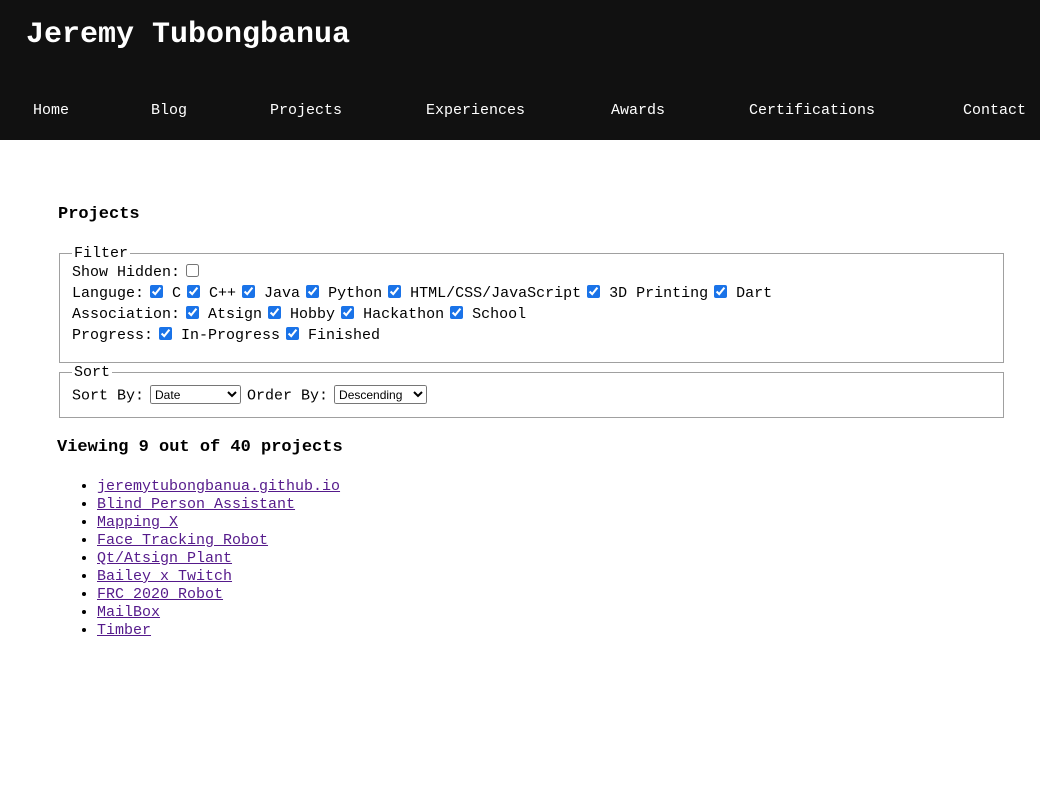 This screenshot has height=802, width=1040. Describe the element at coordinates (306, 110) in the screenshot. I see `nav-projects: Projects` at that location.